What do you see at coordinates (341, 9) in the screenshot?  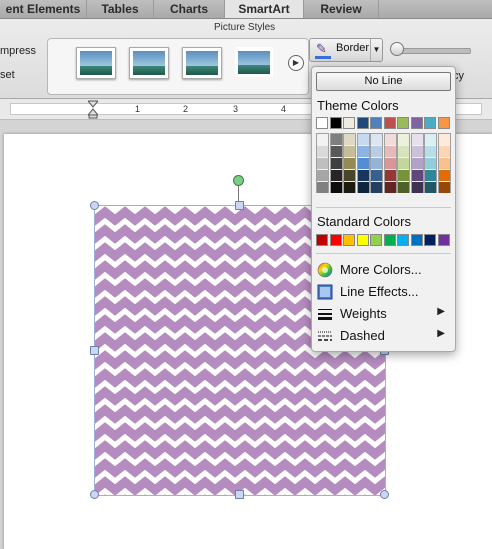 I see `tab-review: Review` at bounding box center [341, 9].